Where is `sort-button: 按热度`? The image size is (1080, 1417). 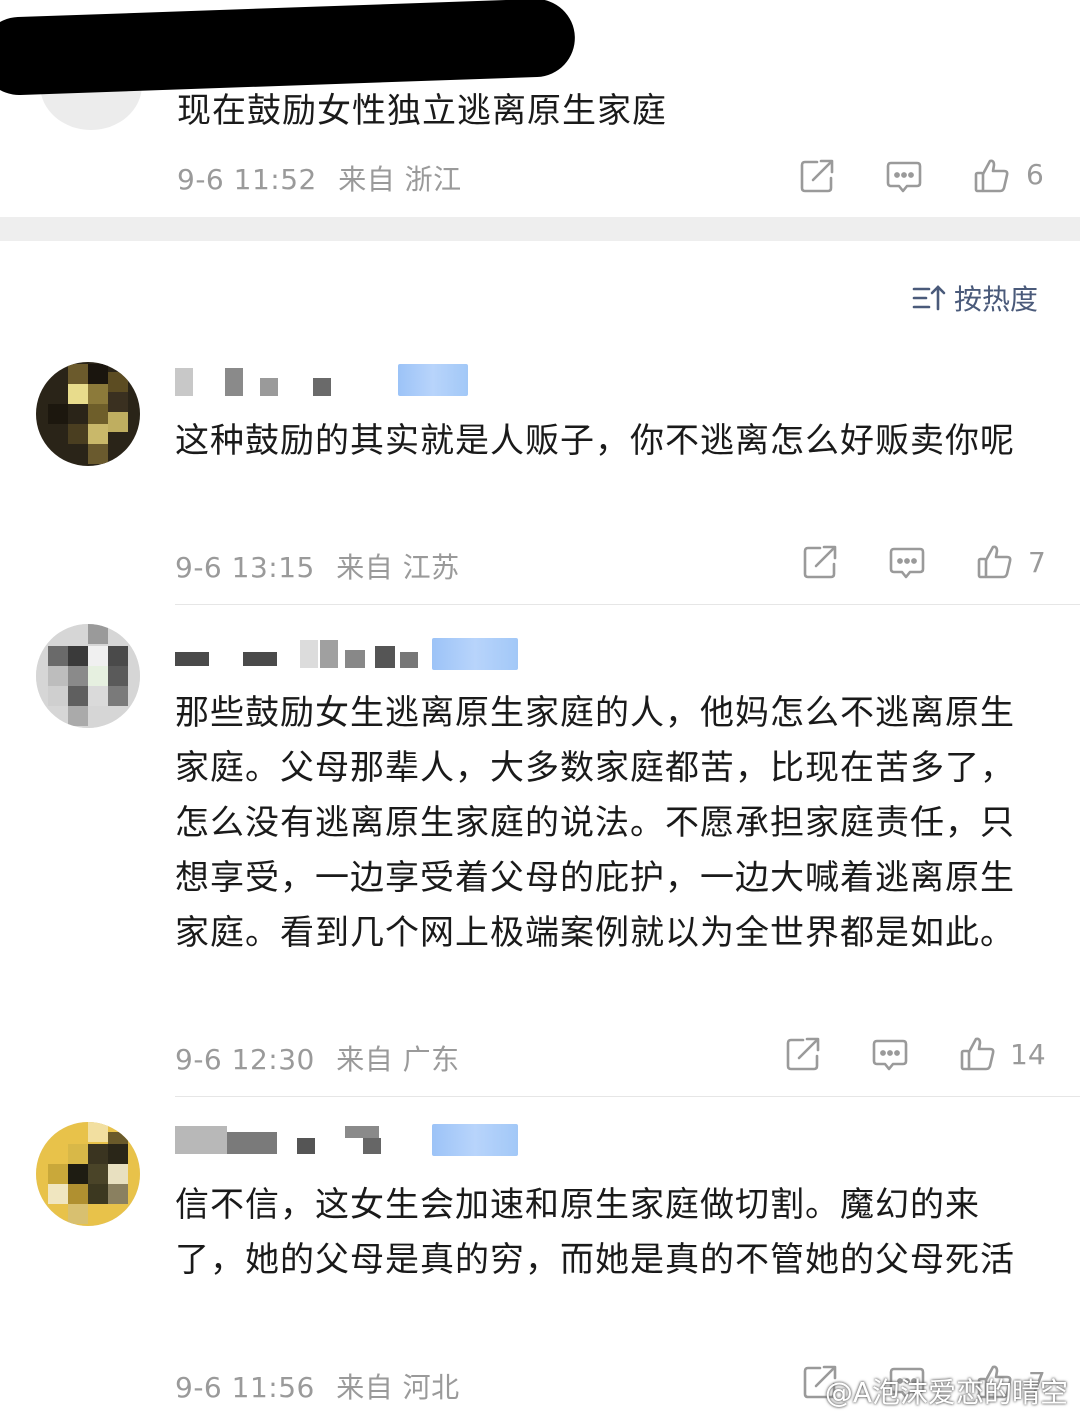
sort-button: 按热度 is located at coordinates (975, 298).